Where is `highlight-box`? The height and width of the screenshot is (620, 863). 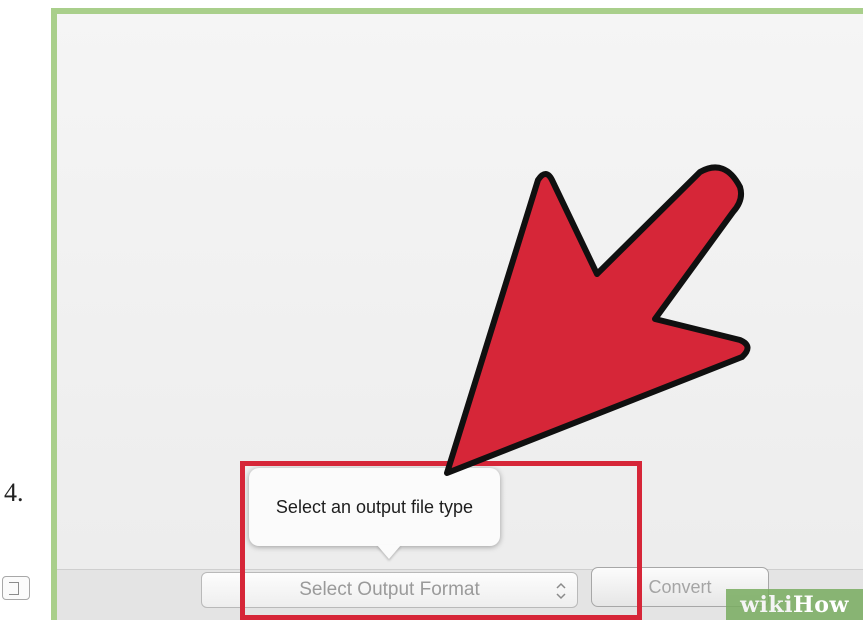
highlight-box is located at coordinates (441, 540).